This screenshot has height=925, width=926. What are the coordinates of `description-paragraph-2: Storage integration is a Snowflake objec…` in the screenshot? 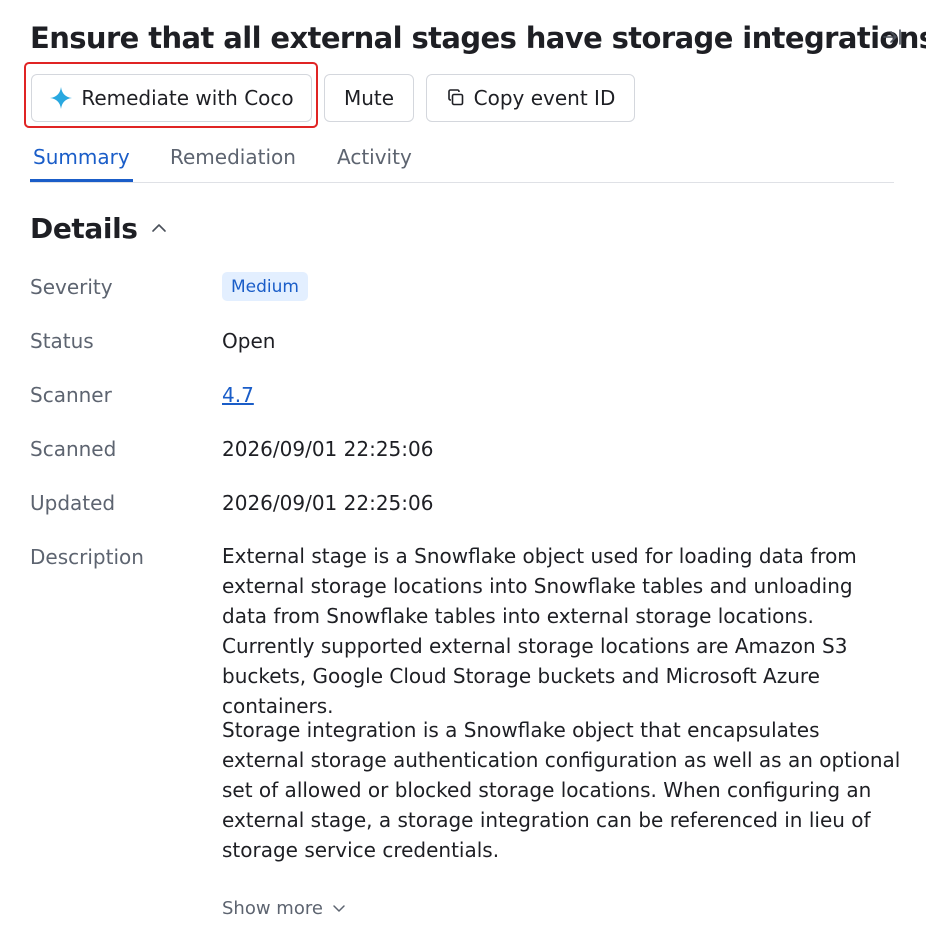 It's located at (561, 790).